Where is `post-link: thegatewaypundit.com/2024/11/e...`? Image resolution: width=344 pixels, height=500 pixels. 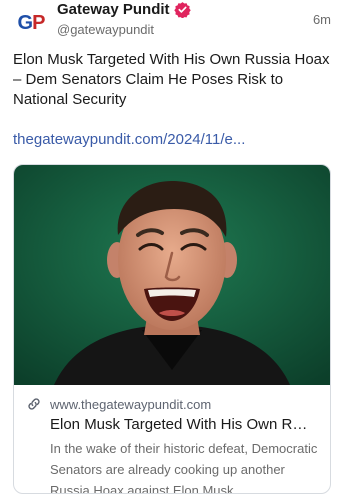
post-link: thegatewaypundit.com/2024/11/e... is located at coordinates (173, 140).